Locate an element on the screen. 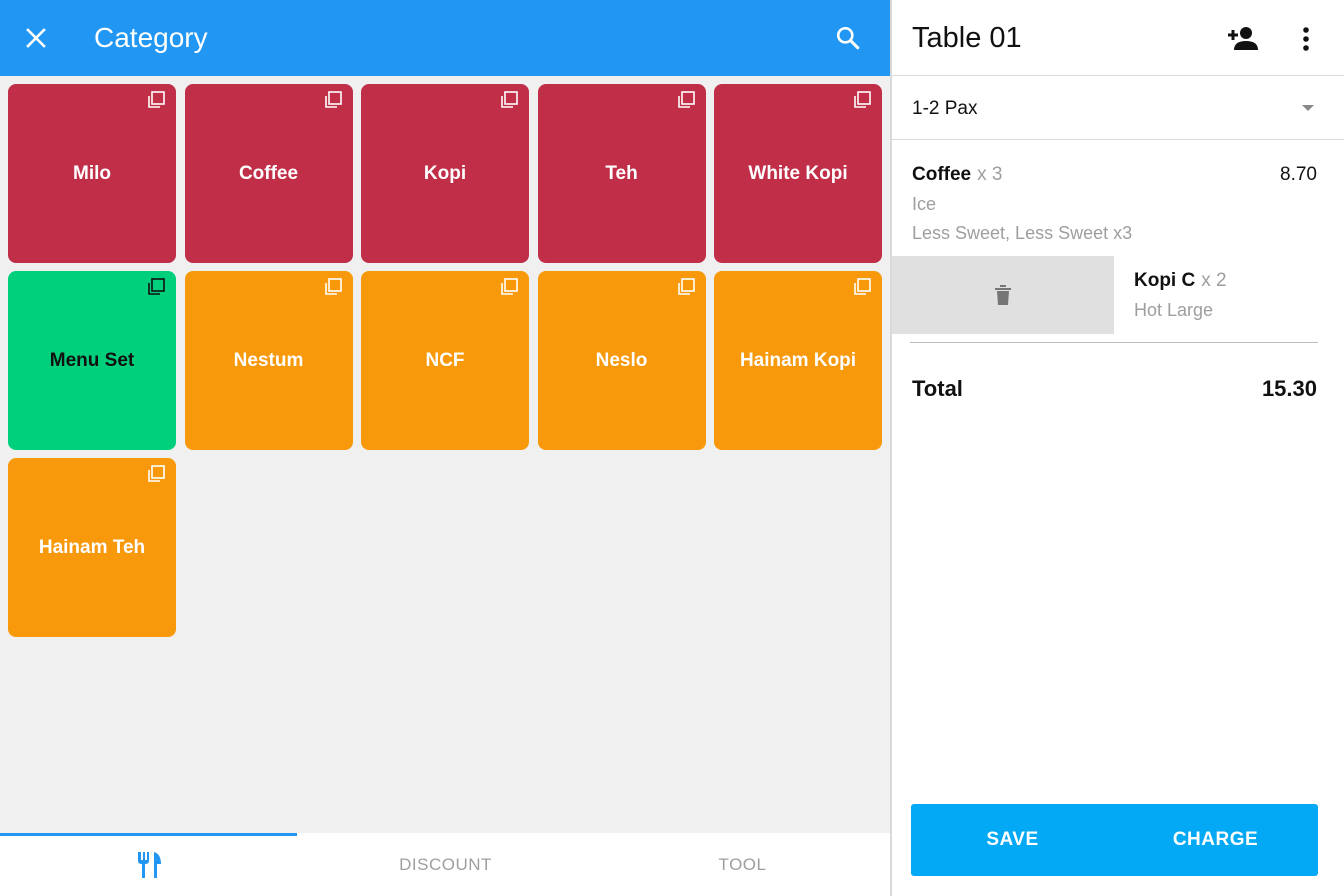 Image resolution: width=1344 pixels, height=896 pixels. delete-item-button is located at coordinates (1003, 295).